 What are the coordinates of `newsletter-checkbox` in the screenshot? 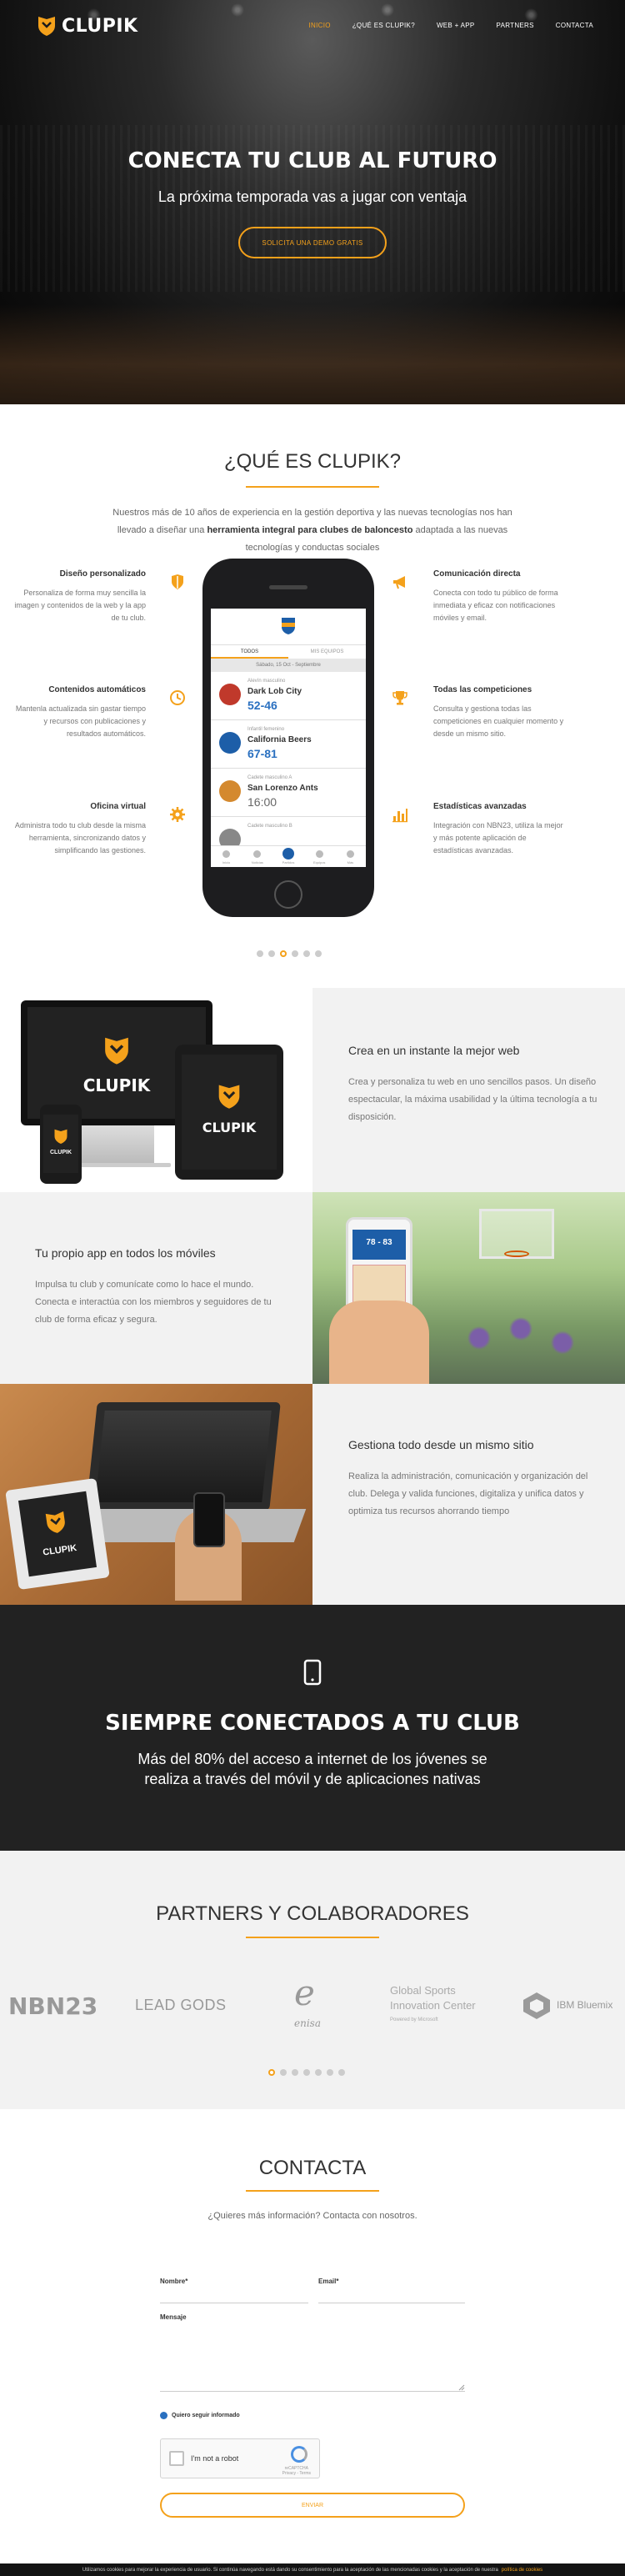 It's located at (164, 2415).